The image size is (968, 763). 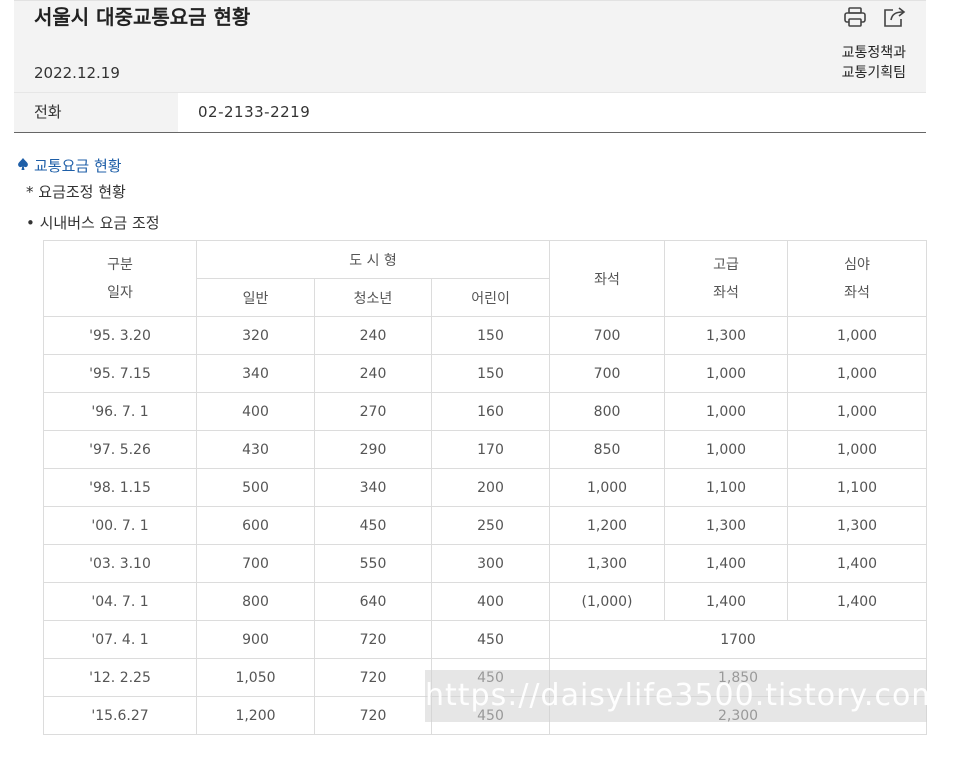 What do you see at coordinates (895, 17) in the screenshot?
I see `share-icon` at bounding box center [895, 17].